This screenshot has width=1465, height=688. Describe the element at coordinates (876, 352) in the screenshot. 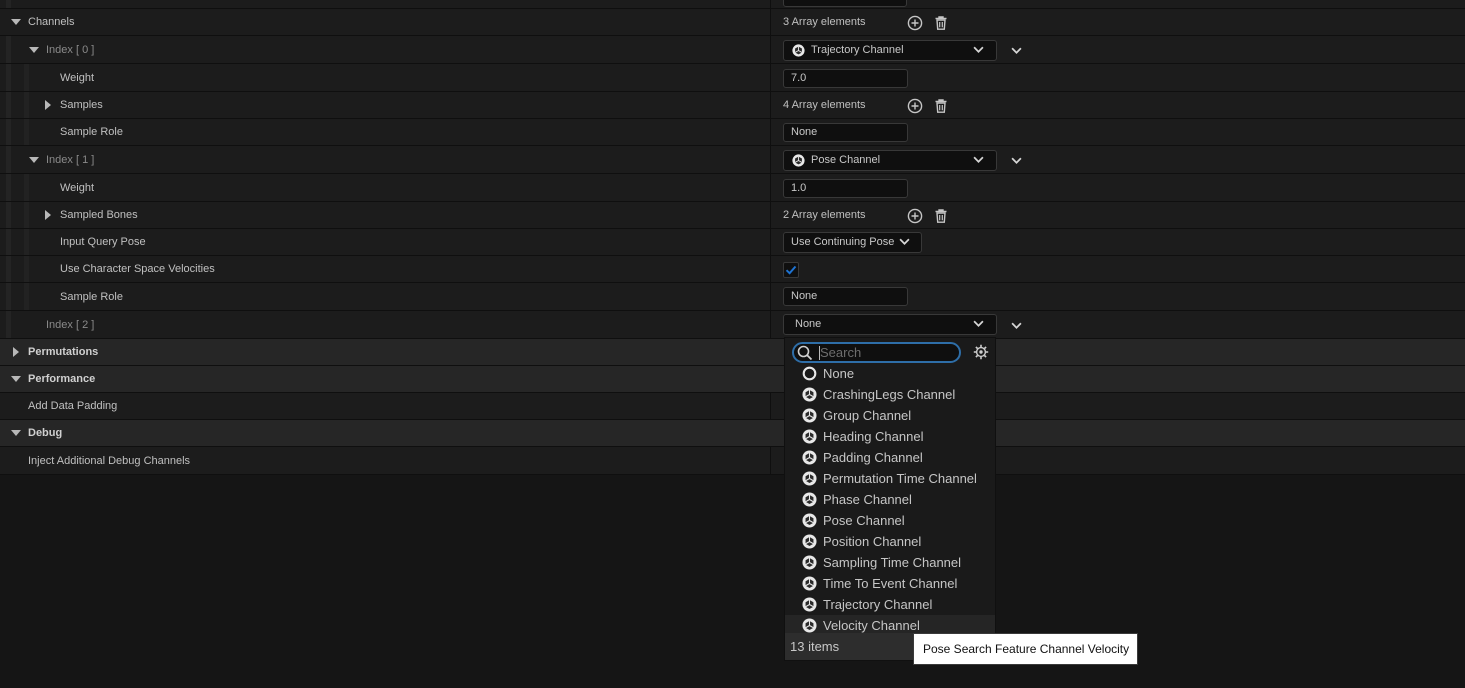

I see `search-input: Search` at that location.